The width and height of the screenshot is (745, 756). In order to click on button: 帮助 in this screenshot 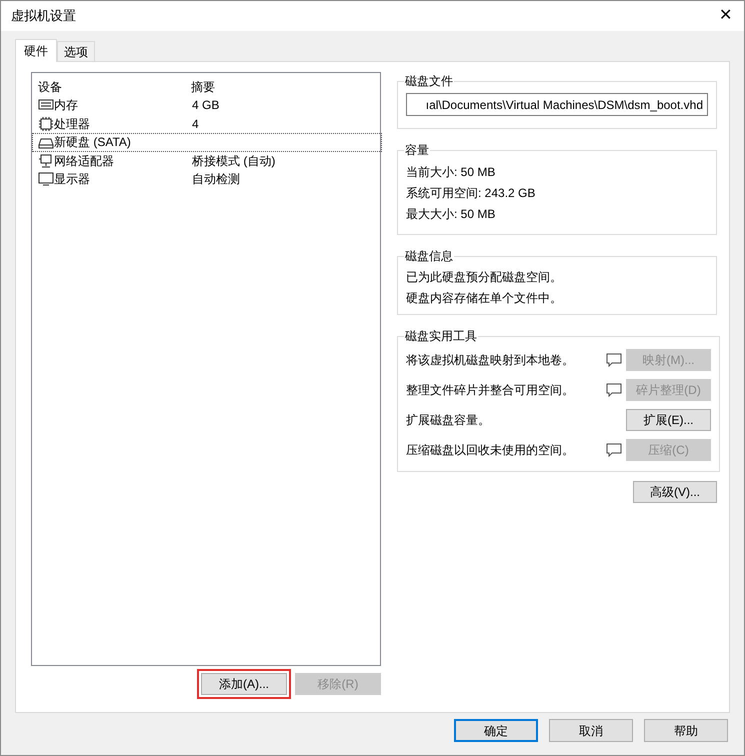, I will do `click(686, 730)`.